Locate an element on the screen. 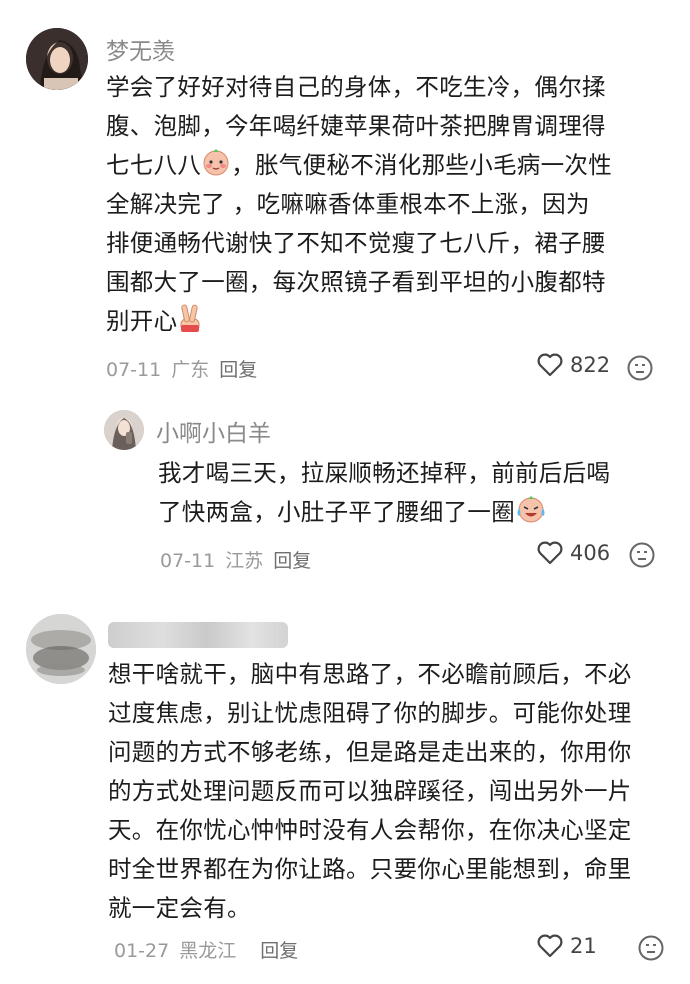  like-button: 406 is located at coordinates (573, 553).